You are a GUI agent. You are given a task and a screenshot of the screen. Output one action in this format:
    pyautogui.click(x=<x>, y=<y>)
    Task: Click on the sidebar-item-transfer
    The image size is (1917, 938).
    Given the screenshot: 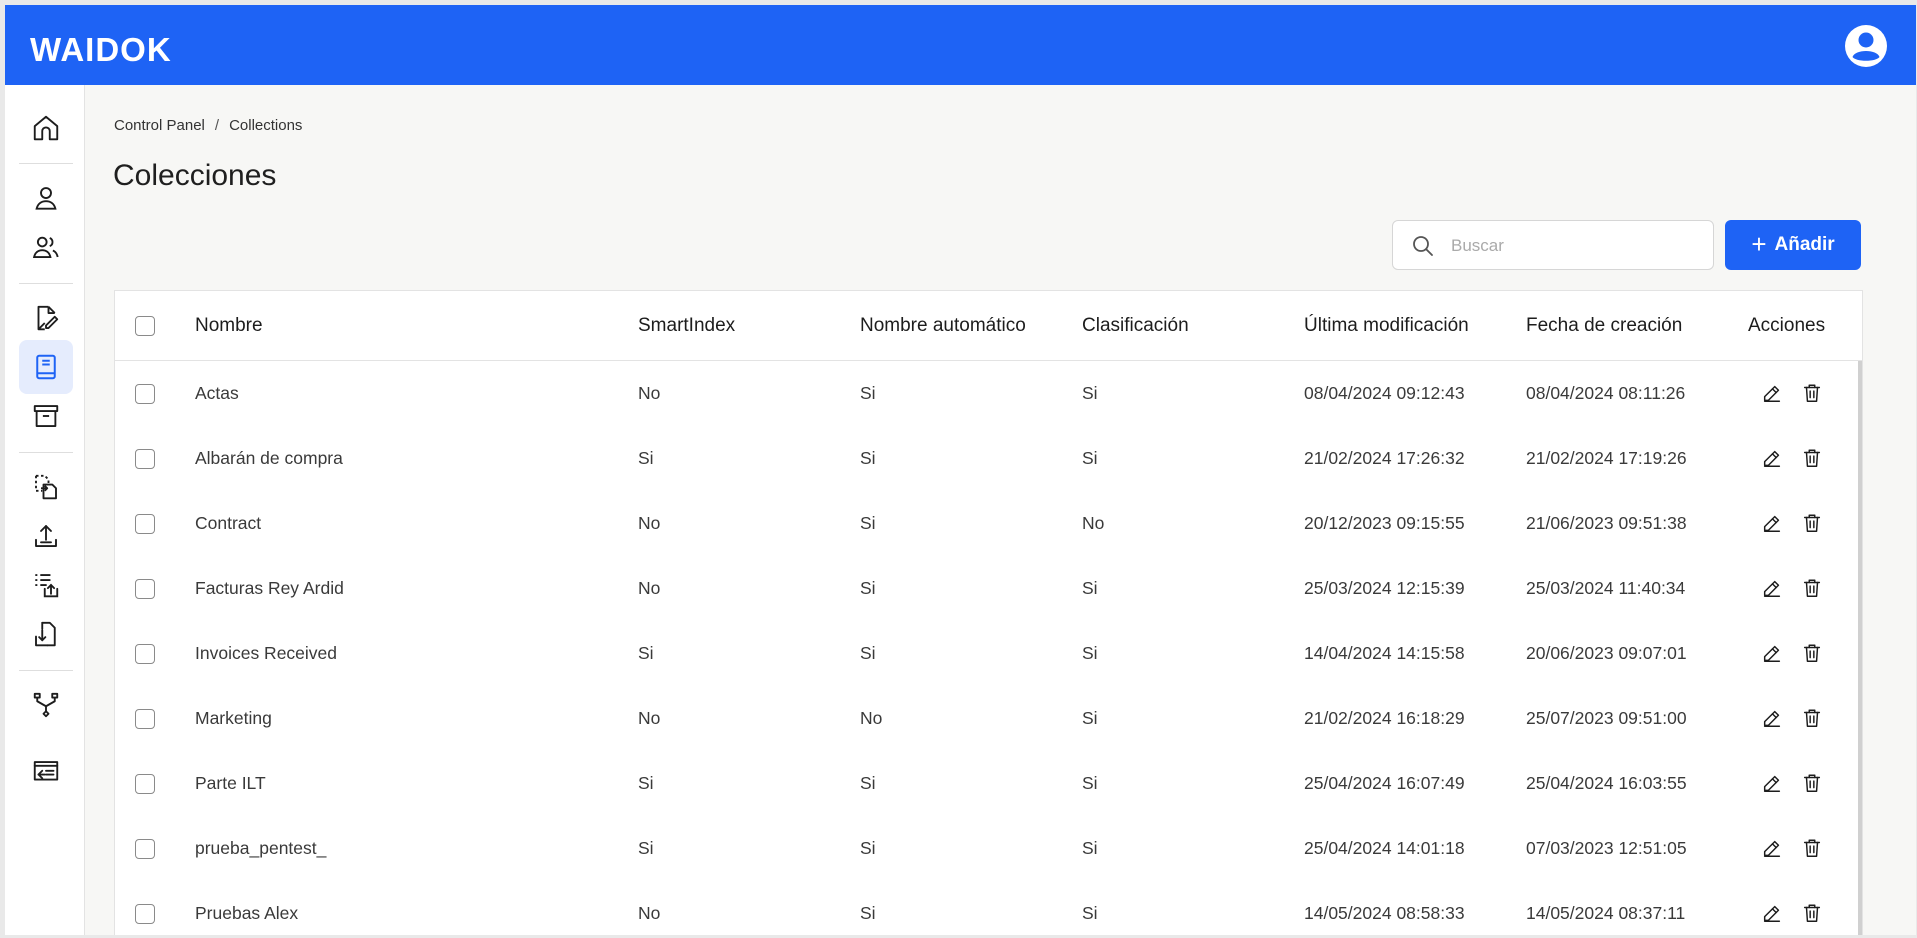 What is the action you would take?
    pyautogui.click(x=46, y=487)
    